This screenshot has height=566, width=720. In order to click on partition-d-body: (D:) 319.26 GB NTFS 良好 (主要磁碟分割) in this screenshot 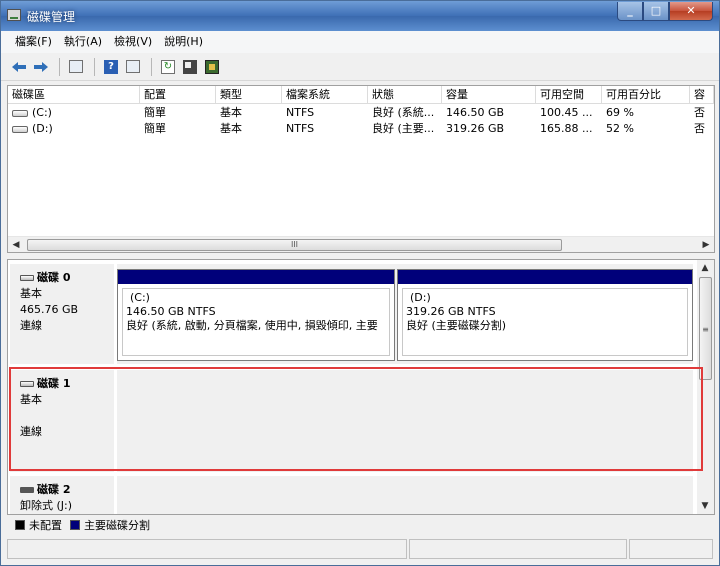, I will do `click(545, 322)`.